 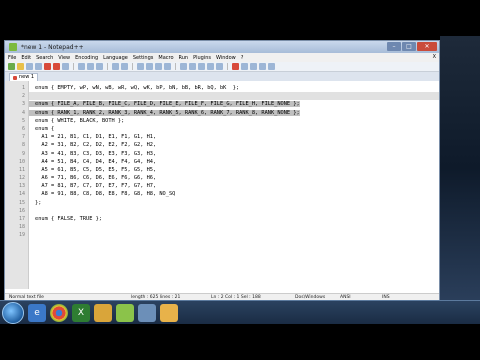 What do you see at coordinates (149, 66) in the screenshot?
I see `replace-icon` at bounding box center [149, 66].